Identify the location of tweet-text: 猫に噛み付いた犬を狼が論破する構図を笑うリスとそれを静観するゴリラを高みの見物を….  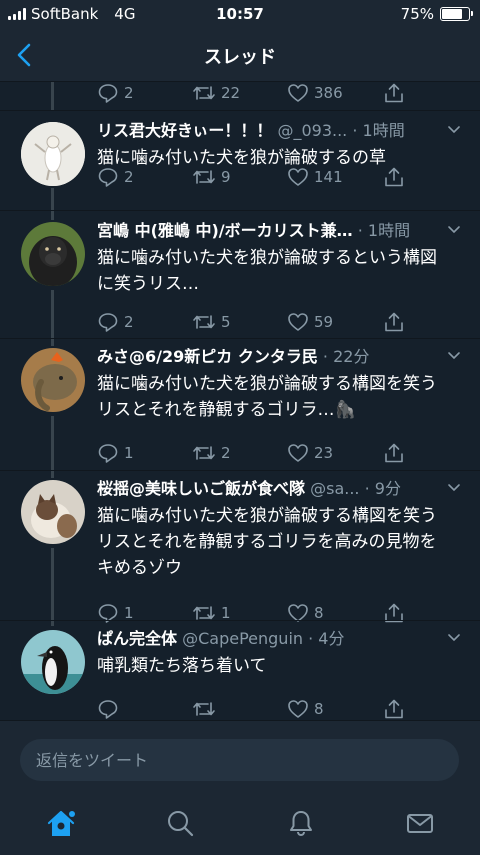
(267, 542).